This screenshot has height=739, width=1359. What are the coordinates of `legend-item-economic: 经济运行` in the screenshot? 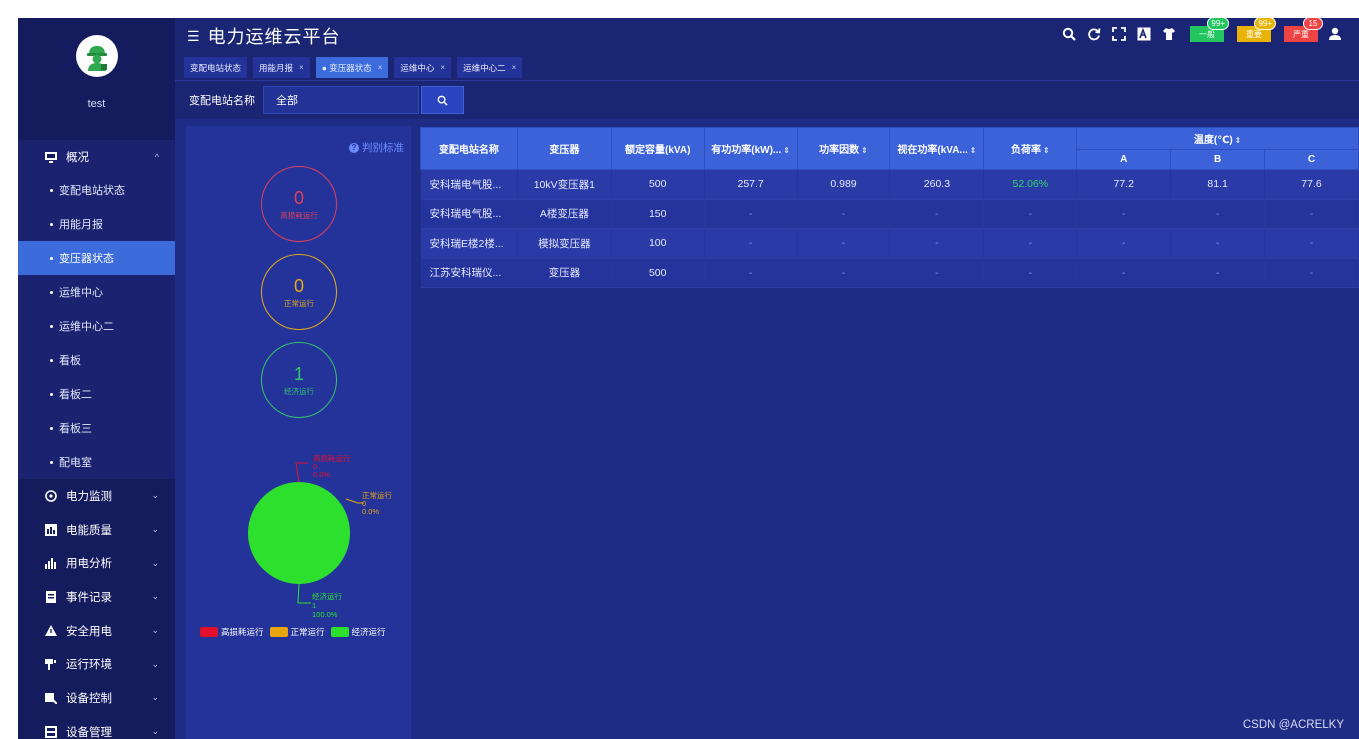 It's located at (358, 632).